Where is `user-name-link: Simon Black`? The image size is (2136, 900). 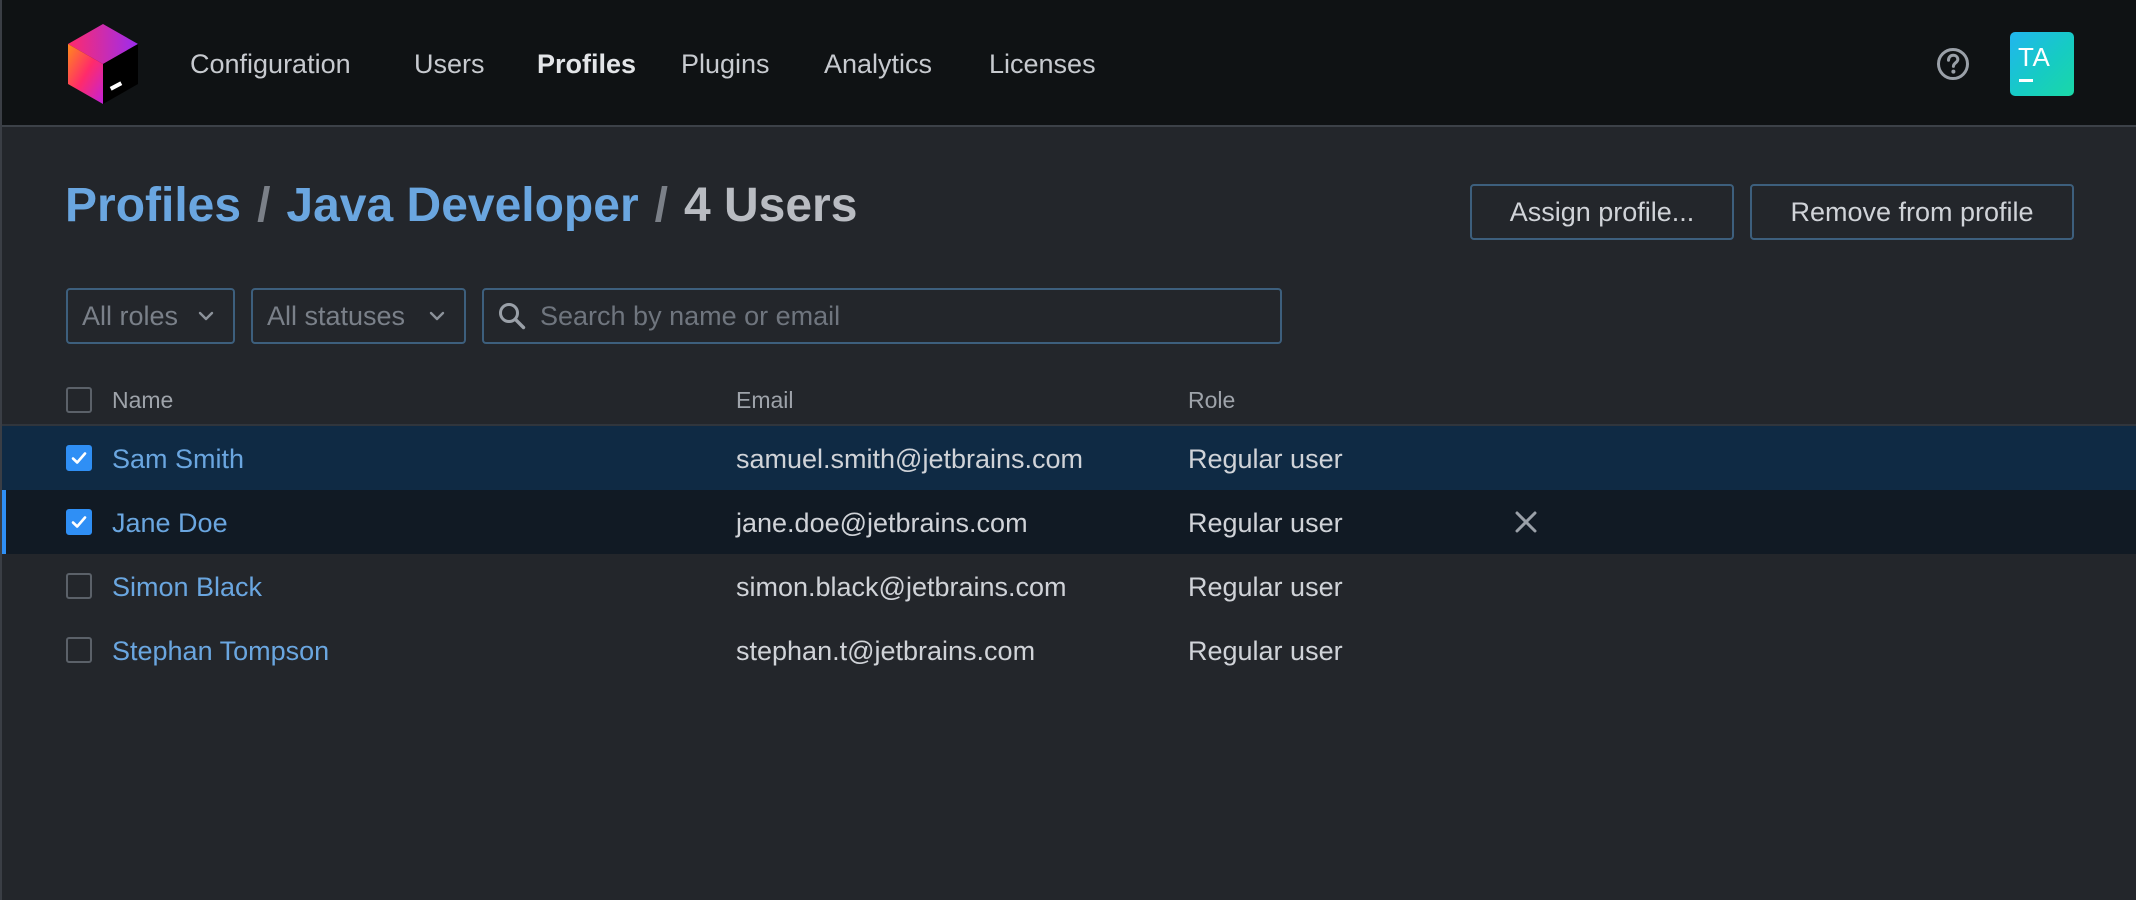 user-name-link: Simon Black is located at coordinates (187, 587).